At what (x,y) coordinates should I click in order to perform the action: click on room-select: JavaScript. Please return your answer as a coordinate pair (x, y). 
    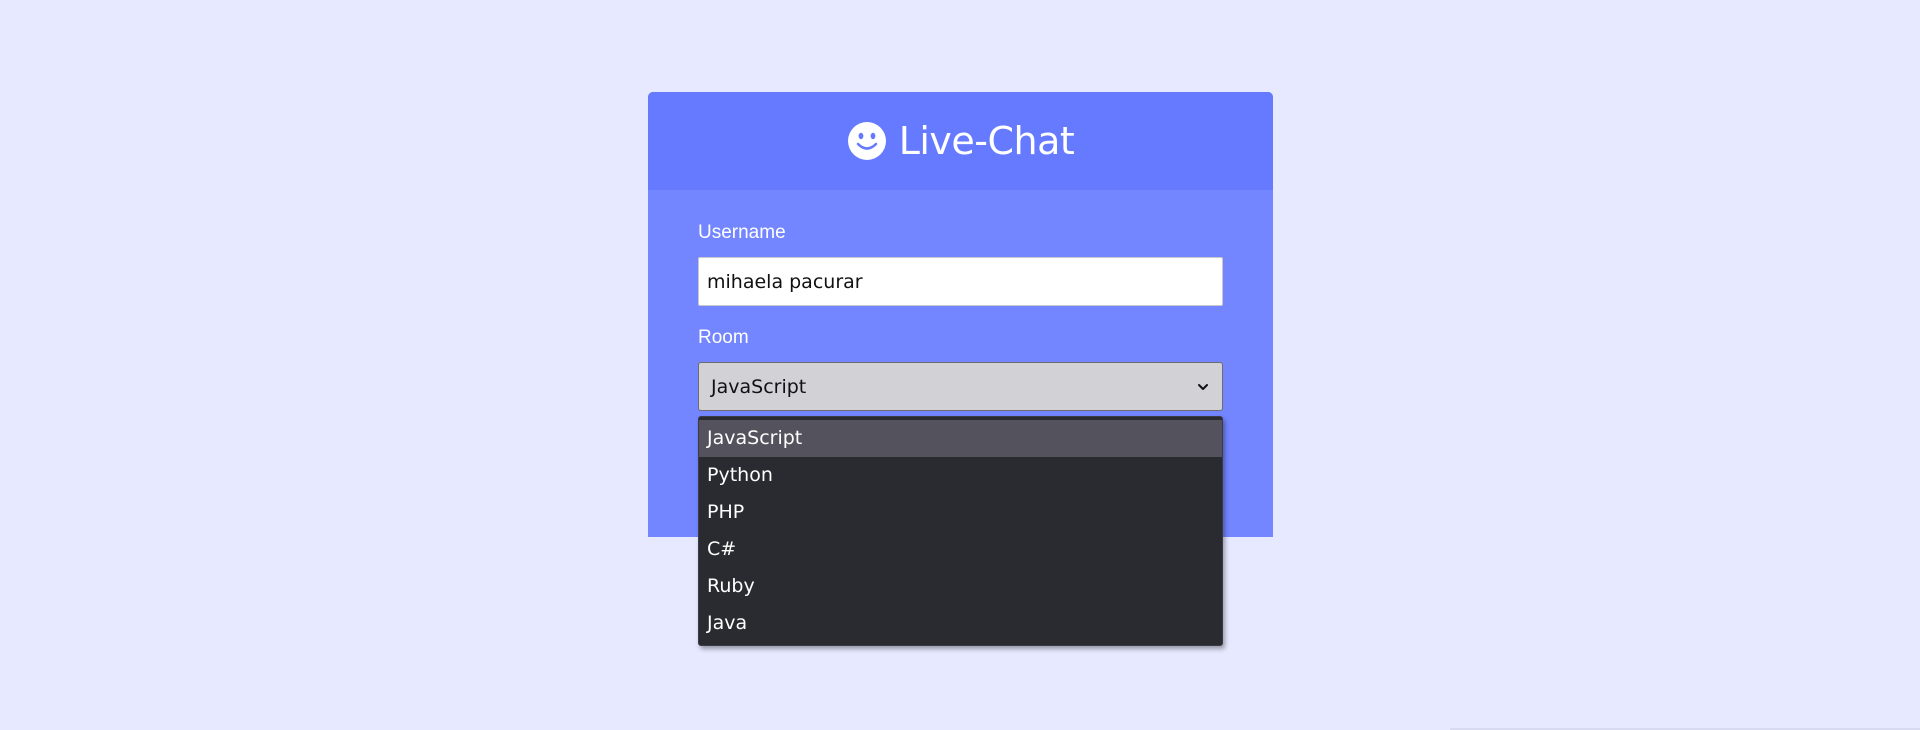
    Looking at the image, I should click on (960, 386).